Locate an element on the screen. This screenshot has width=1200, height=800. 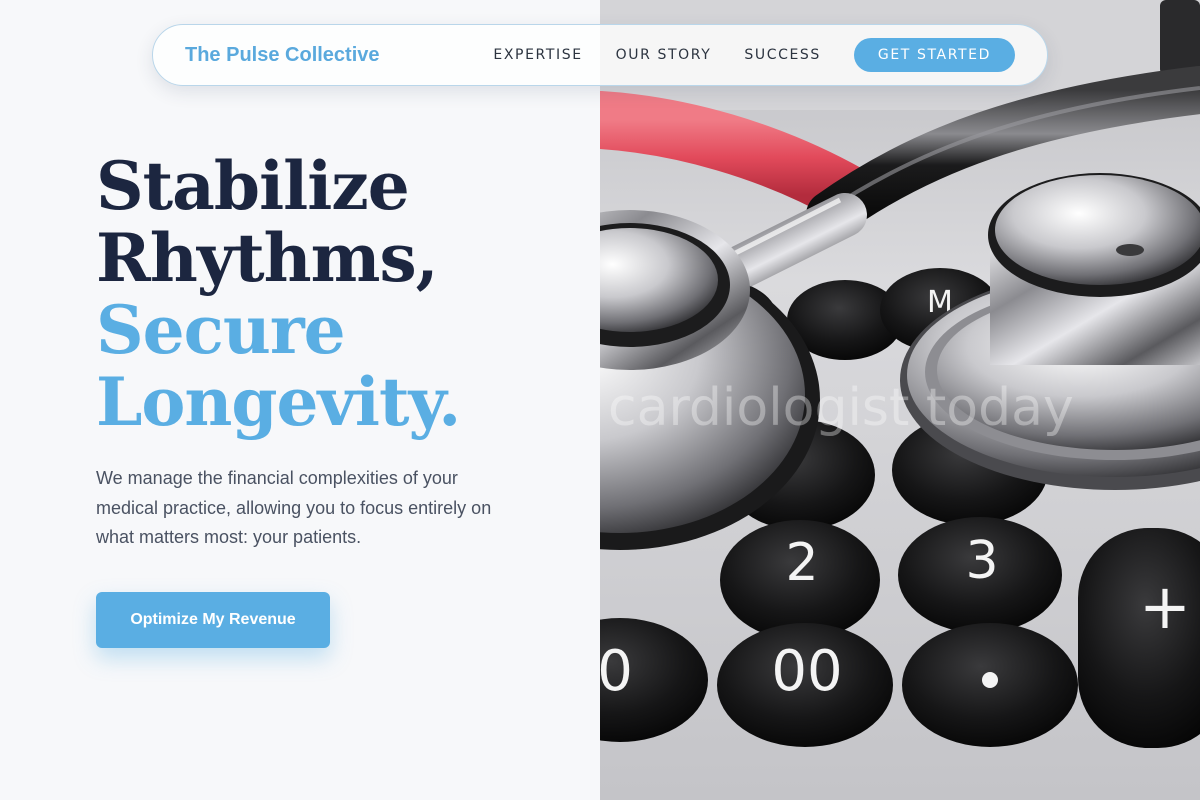
nav-link-our-story: OUR STORY is located at coordinates (664, 55).